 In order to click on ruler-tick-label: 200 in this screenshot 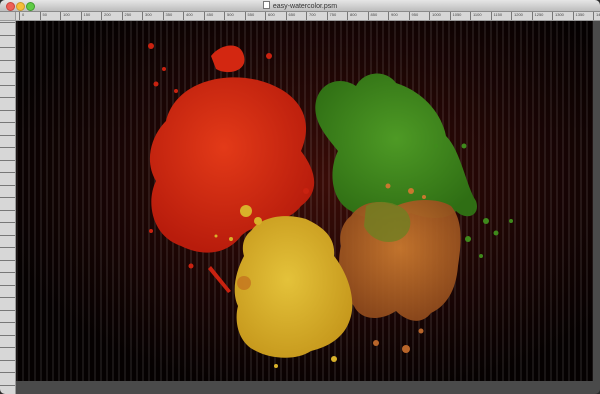, I will do `click(107, 14)`.